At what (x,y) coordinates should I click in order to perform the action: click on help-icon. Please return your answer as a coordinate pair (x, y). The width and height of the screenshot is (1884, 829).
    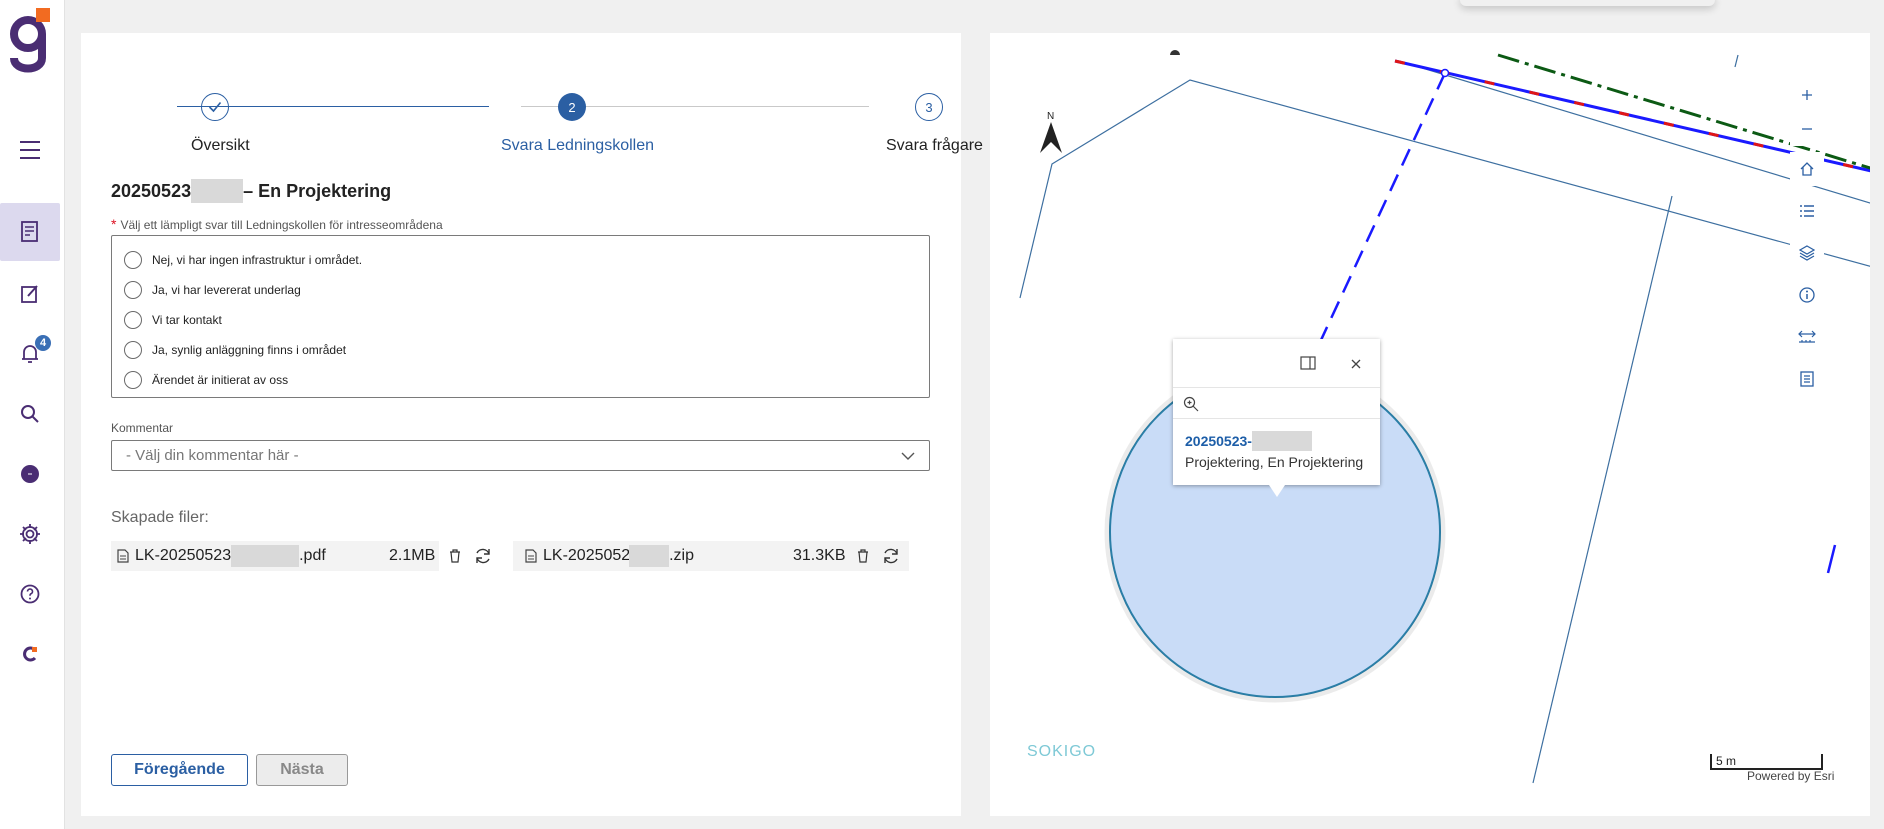
    Looking at the image, I should click on (30, 594).